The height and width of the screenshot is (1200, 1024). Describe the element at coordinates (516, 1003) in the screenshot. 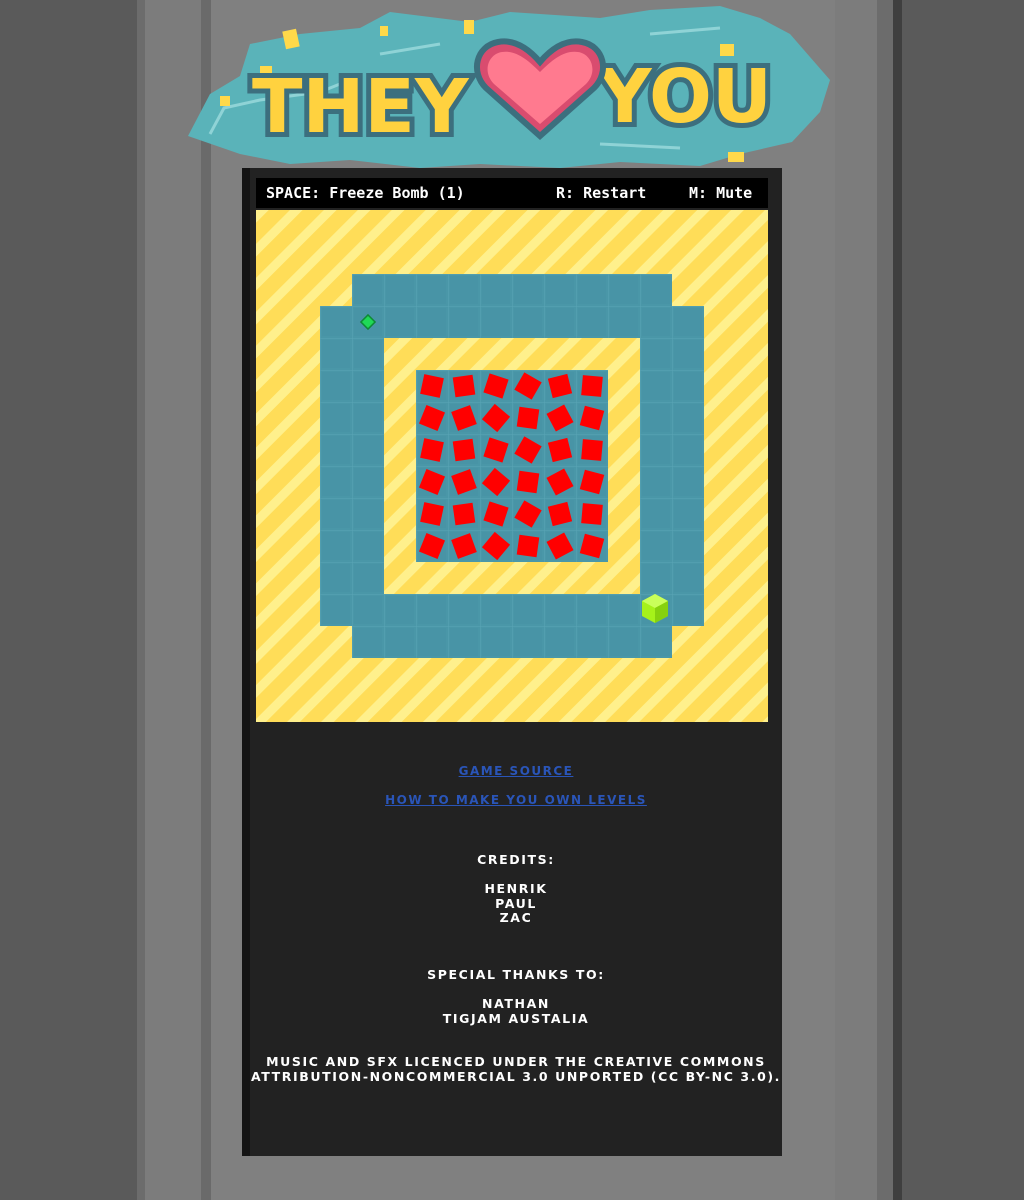

I see `thanks-name: NATHAN` at that location.